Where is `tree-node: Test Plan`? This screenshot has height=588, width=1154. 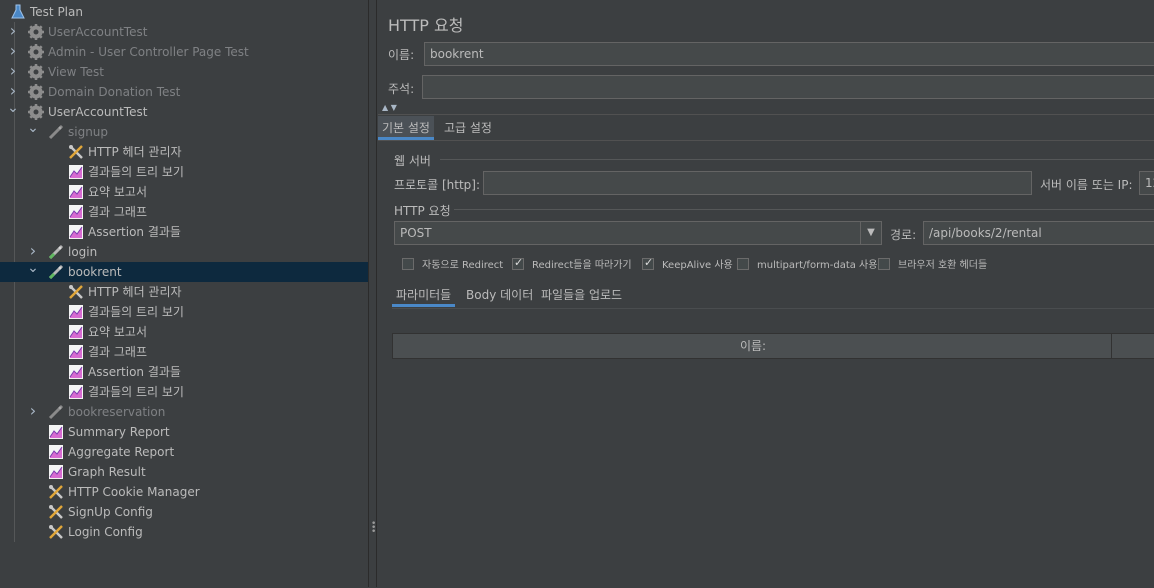
tree-node: Test Plan is located at coordinates (184, 12).